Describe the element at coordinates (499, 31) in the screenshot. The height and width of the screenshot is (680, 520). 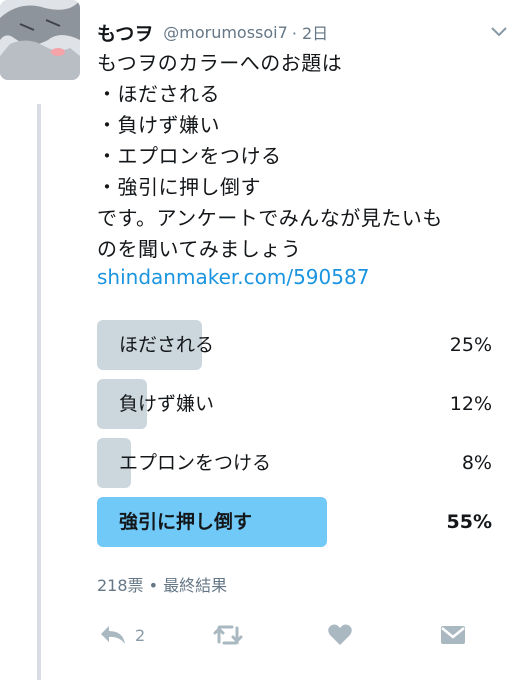
I see `chevron-down-icon` at that location.